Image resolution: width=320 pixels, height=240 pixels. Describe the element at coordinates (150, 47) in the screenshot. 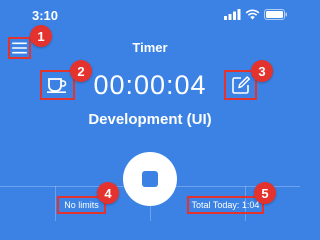

I see `page-title: Timer` at that location.